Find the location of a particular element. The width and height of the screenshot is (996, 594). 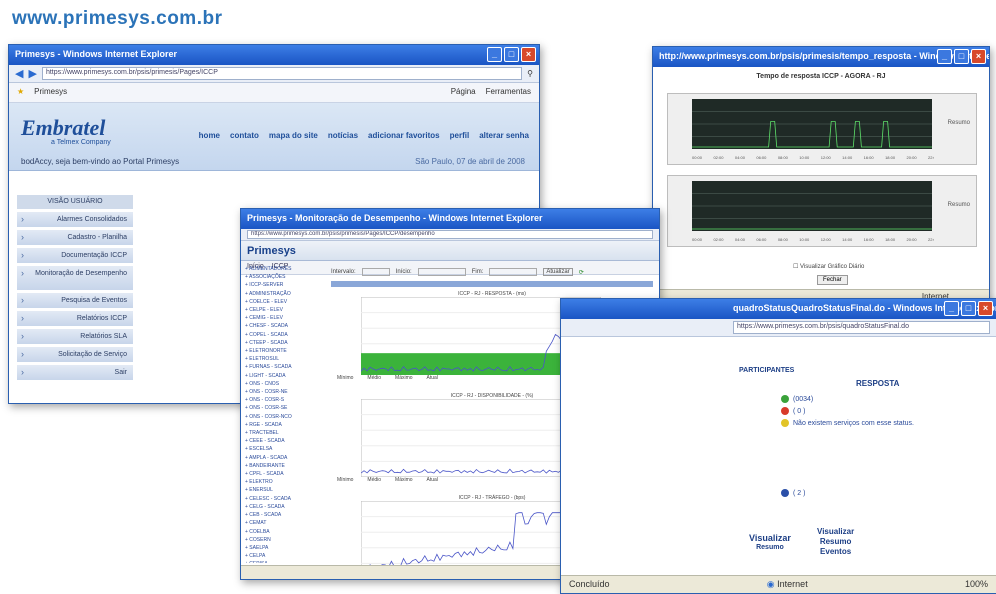

tree-item: + ENERSUL is located at coordinates (285, 490).